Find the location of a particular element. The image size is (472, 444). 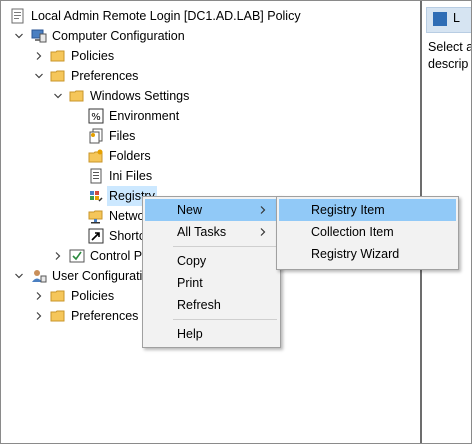

tree-item-environment: % Environment is located at coordinates (210, 116).